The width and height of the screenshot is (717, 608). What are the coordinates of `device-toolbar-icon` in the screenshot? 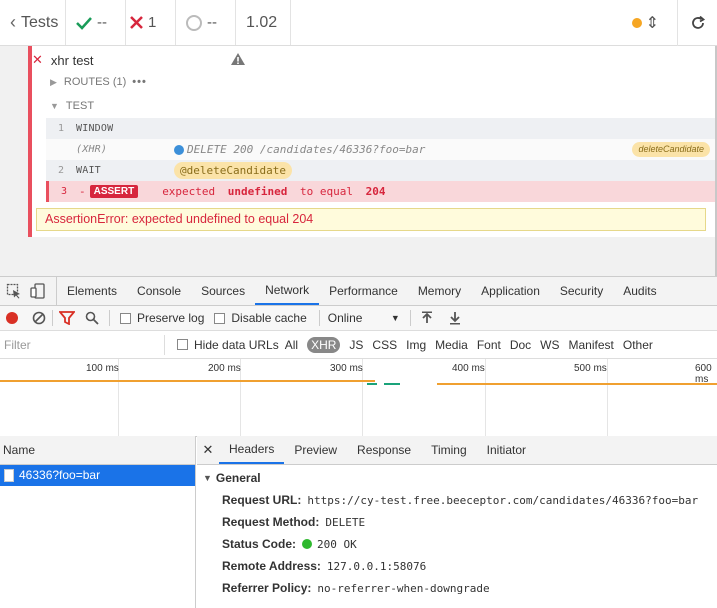 It's located at (38, 291).